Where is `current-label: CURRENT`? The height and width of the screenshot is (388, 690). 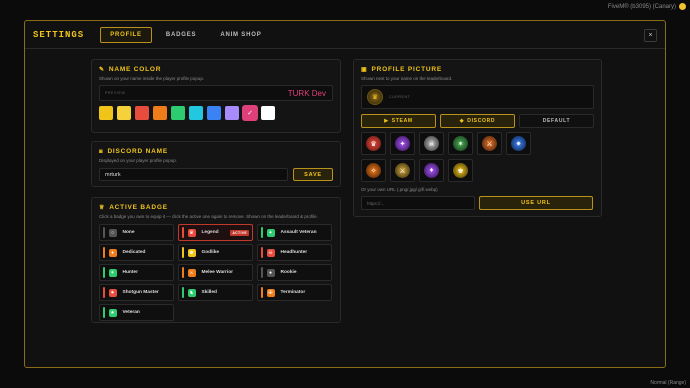
current-label: CURRENT is located at coordinates (400, 97).